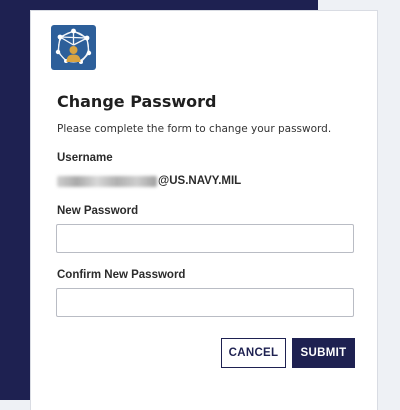 The height and width of the screenshot is (410, 400). Describe the element at coordinates (253, 353) in the screenshot. I see `cancel-button: CANCEL` at that location.